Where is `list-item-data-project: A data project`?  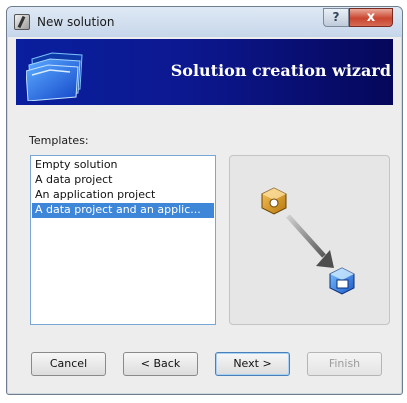
list-item-data-project: A data project is located at coordinates (123, 180).